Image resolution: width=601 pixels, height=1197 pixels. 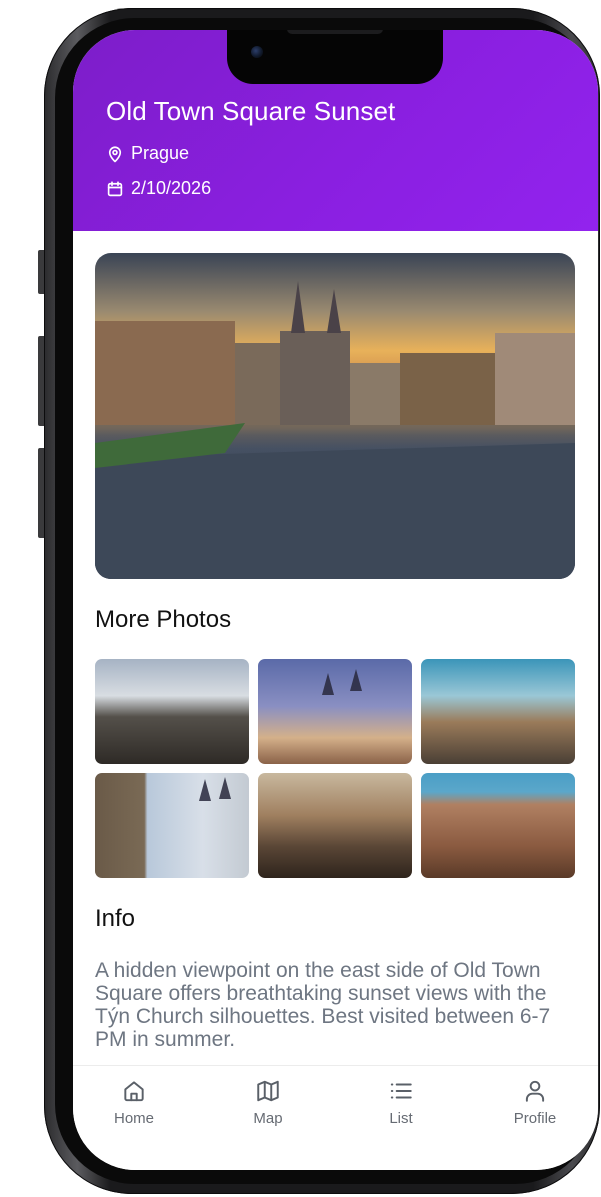 I want to click on map-icon, so click(x=268, y=1091).